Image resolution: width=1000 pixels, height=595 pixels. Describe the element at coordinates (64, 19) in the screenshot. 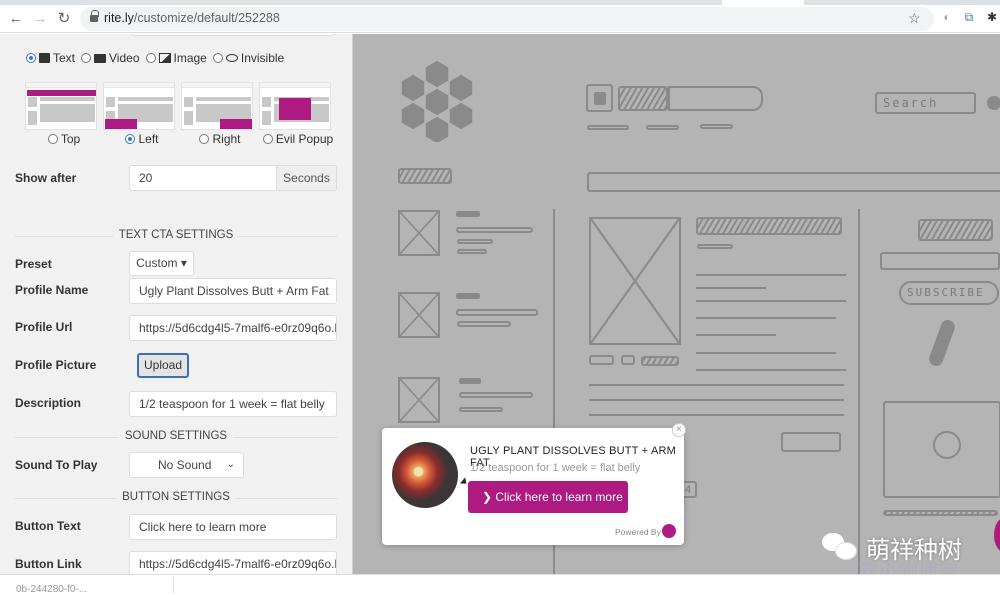

I see `reload-button: ↻` at that location.